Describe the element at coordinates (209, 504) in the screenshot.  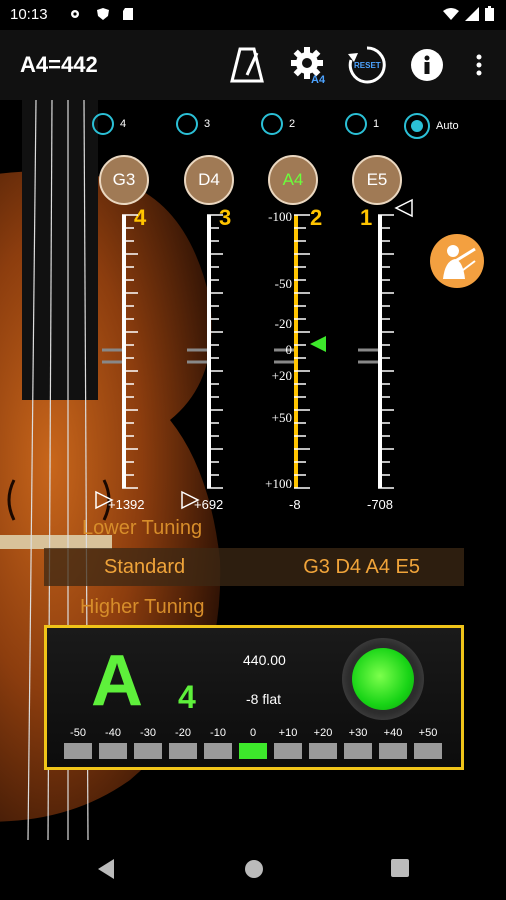
I see `string-offset-d4: +692` at that location.